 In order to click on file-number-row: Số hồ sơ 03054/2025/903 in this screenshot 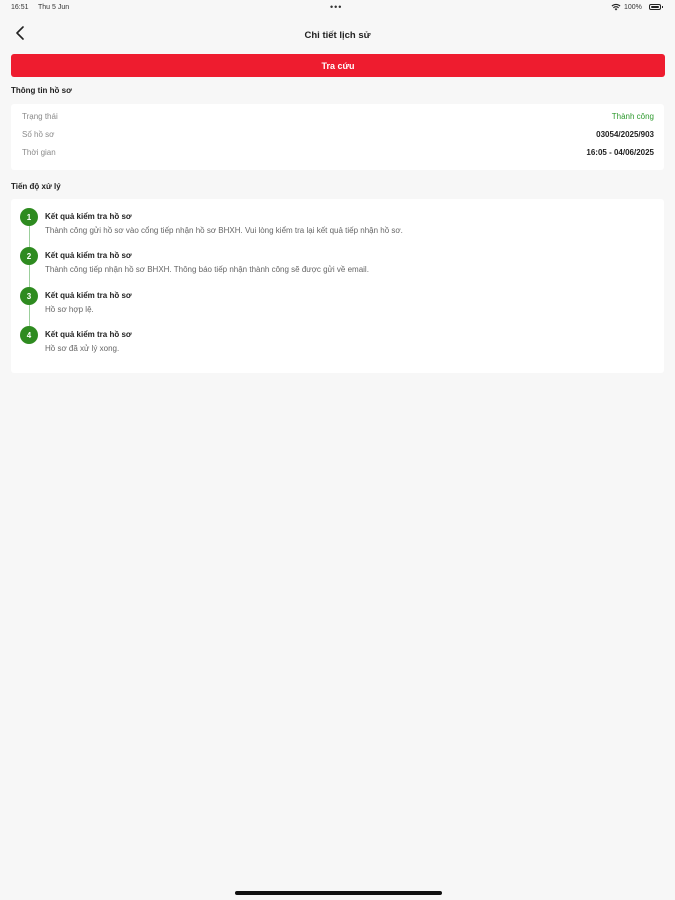, I will do `click(338, 136)`.